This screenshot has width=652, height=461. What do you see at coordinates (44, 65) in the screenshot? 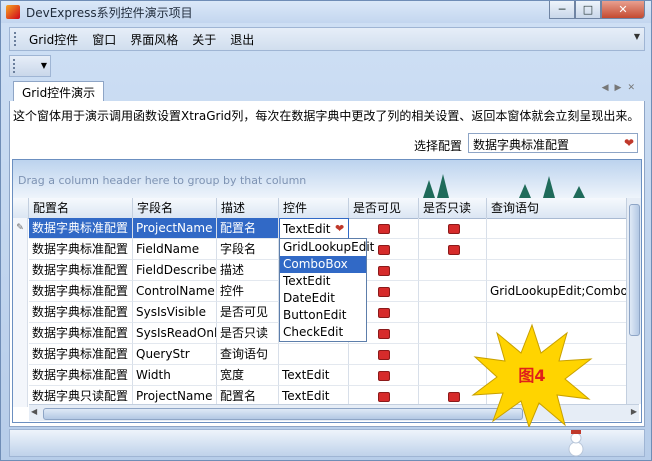
I see `toolbar-overflow-chevron-icon: ▼` at bounding box center [44, 65].